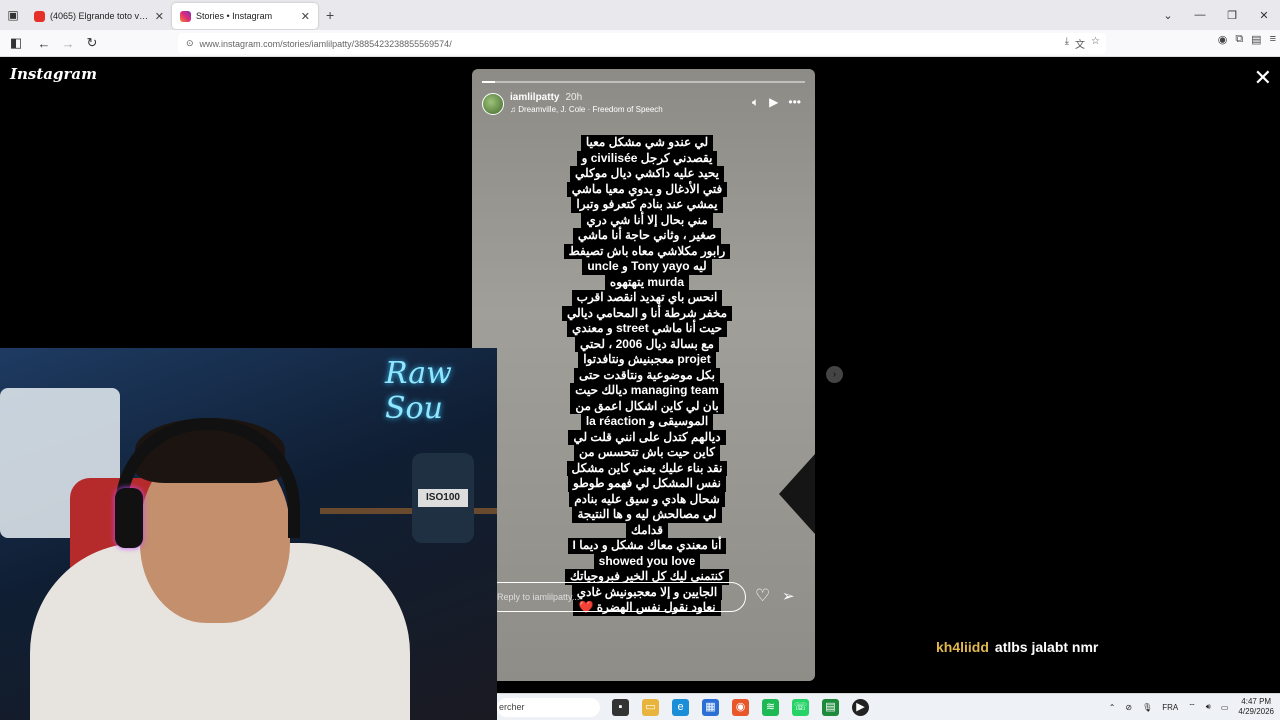 The image size is (1280, 720). Describe the element at coordinates (647, 468) in the screenshot. I see `caption-line: نقد بناء عليك يعني كاين مشكل` at that location.